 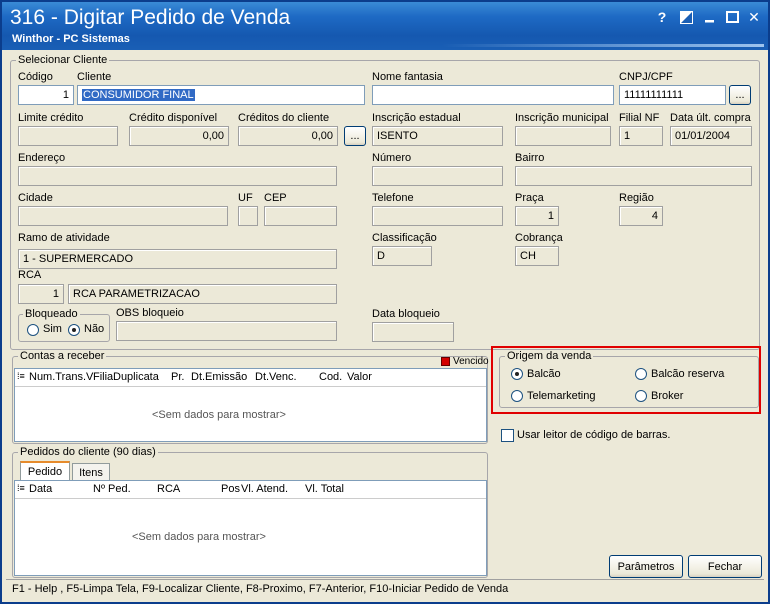 What do you see at coordinates (150, 17) in the screenshot?
I see `window-title: 316 - Digitar Pedido de Venda` at bounding box center [150, 17].